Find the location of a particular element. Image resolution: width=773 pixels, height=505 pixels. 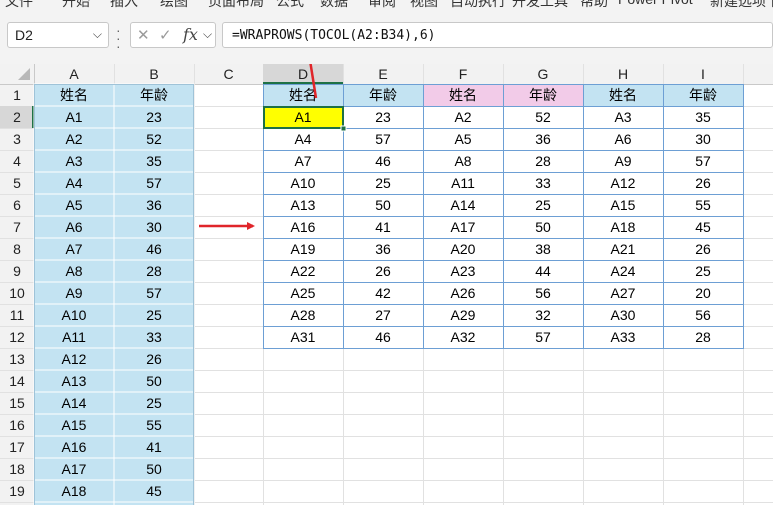

column-header-i: I is located at coordinates (703, 74).